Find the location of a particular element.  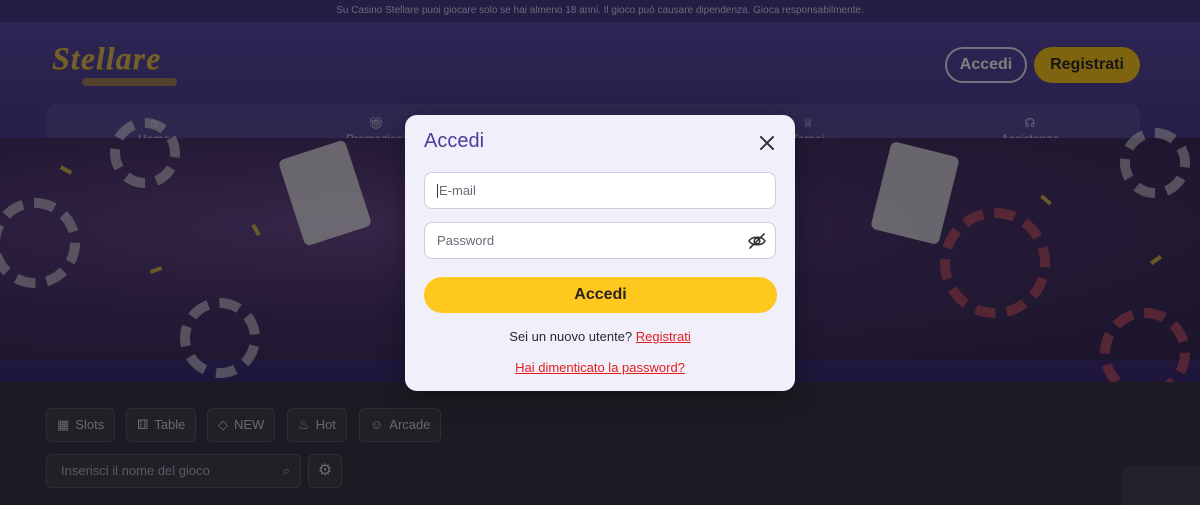

new-user-prompt: Sei un nuovo utente? Registrati is located at coordinates (600, 336).